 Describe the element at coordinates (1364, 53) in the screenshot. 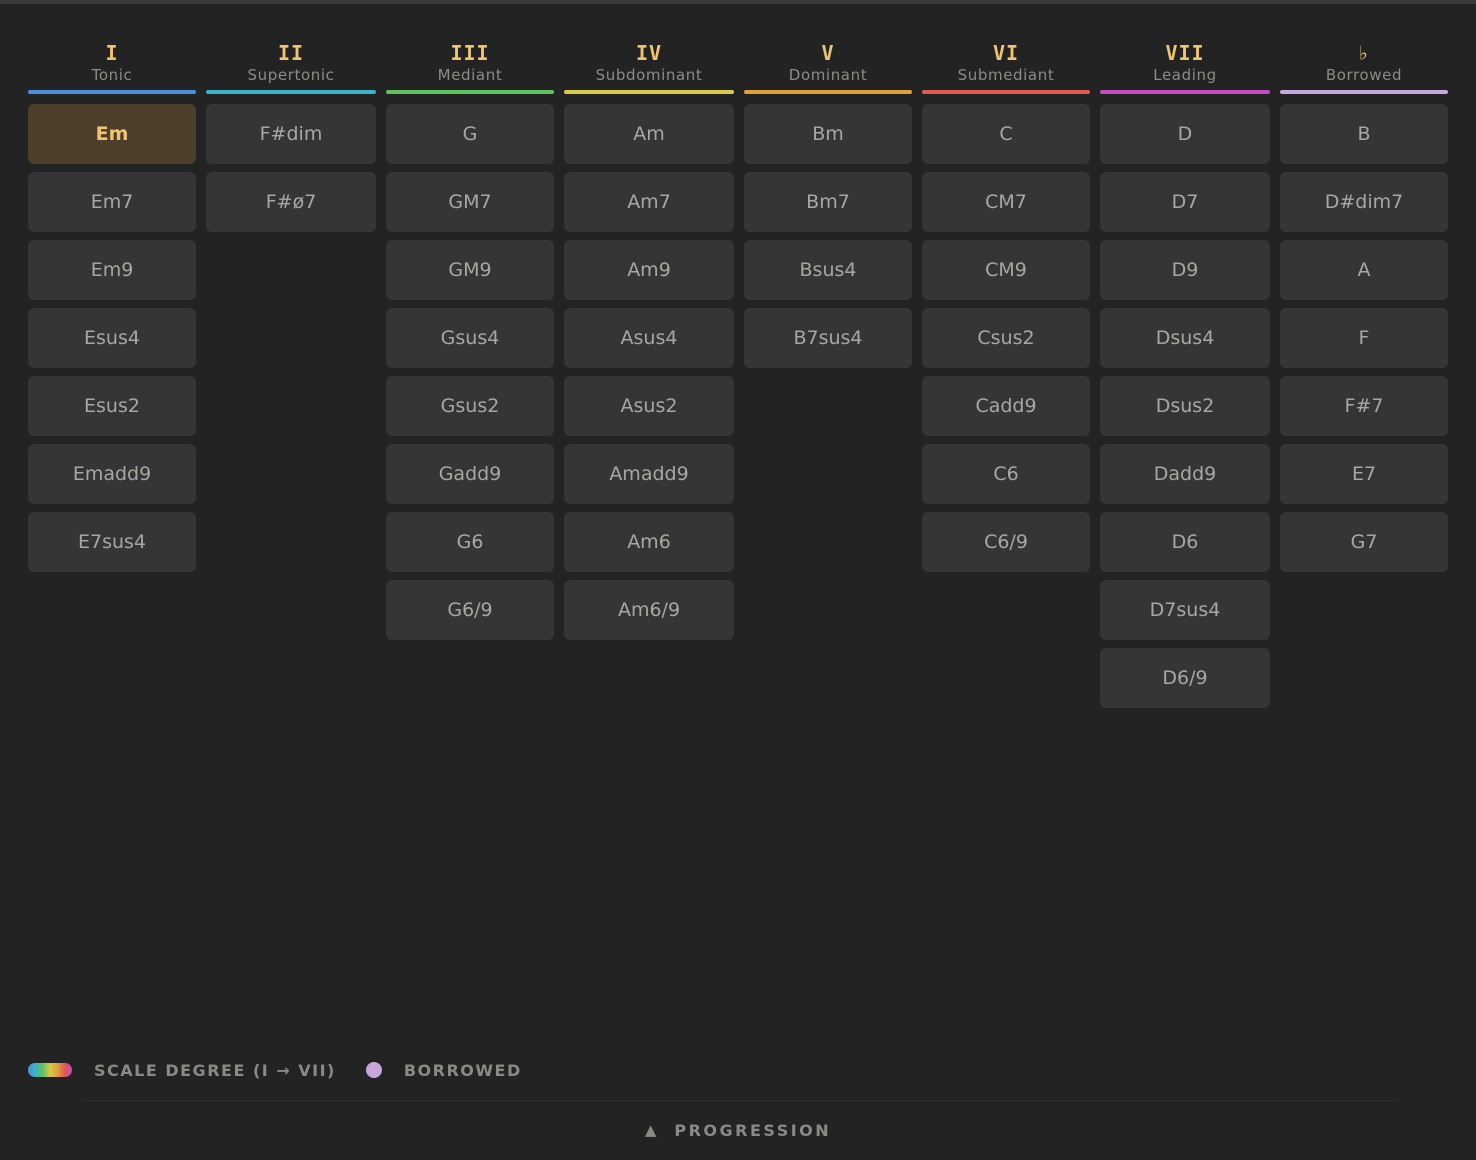

I see `degree-numeral: ♭` at that location.